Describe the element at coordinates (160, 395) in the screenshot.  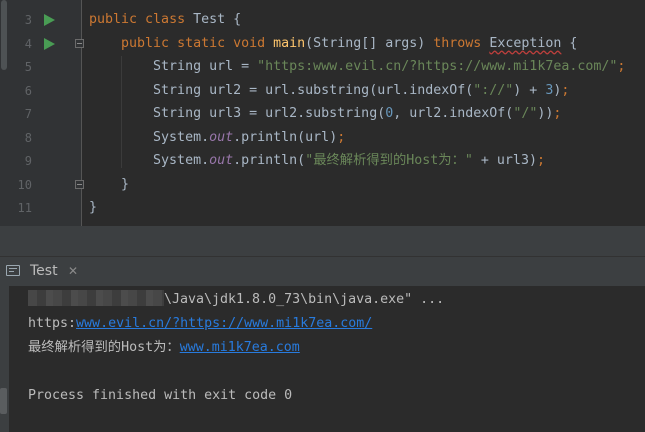
I see `console-exit-line: Process finished with exit code 0` at that location.